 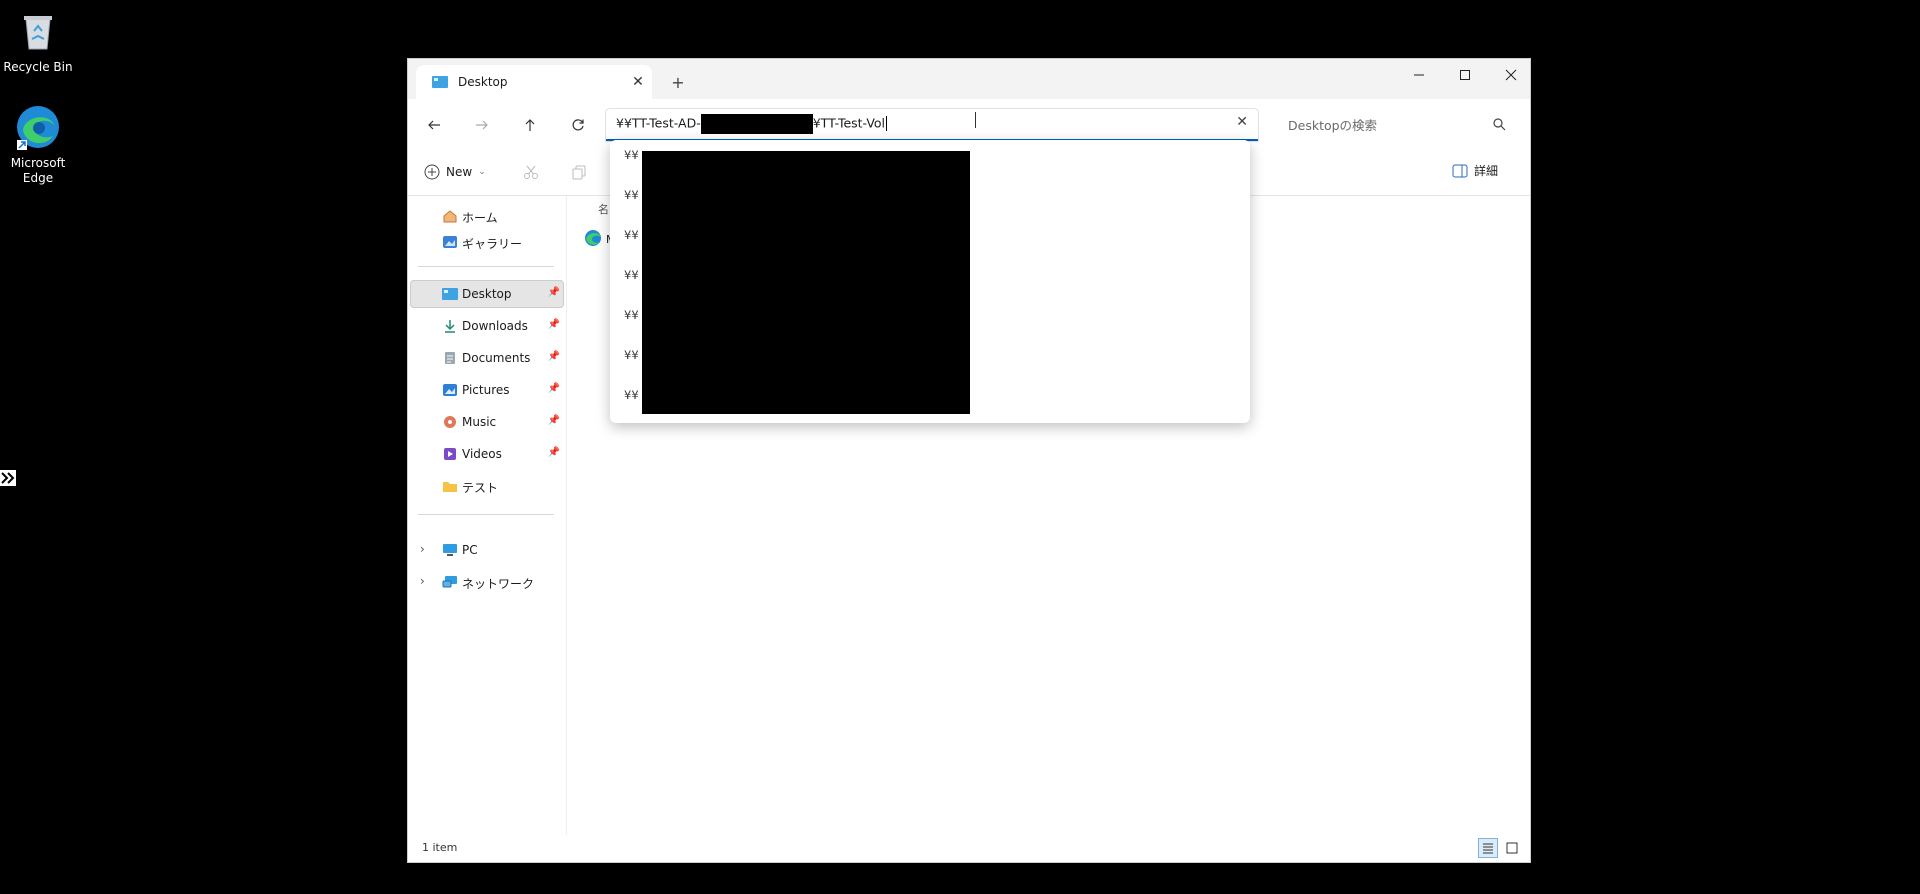 I want to click on nav-item-home: ホーム, so click(x=487, y=216).